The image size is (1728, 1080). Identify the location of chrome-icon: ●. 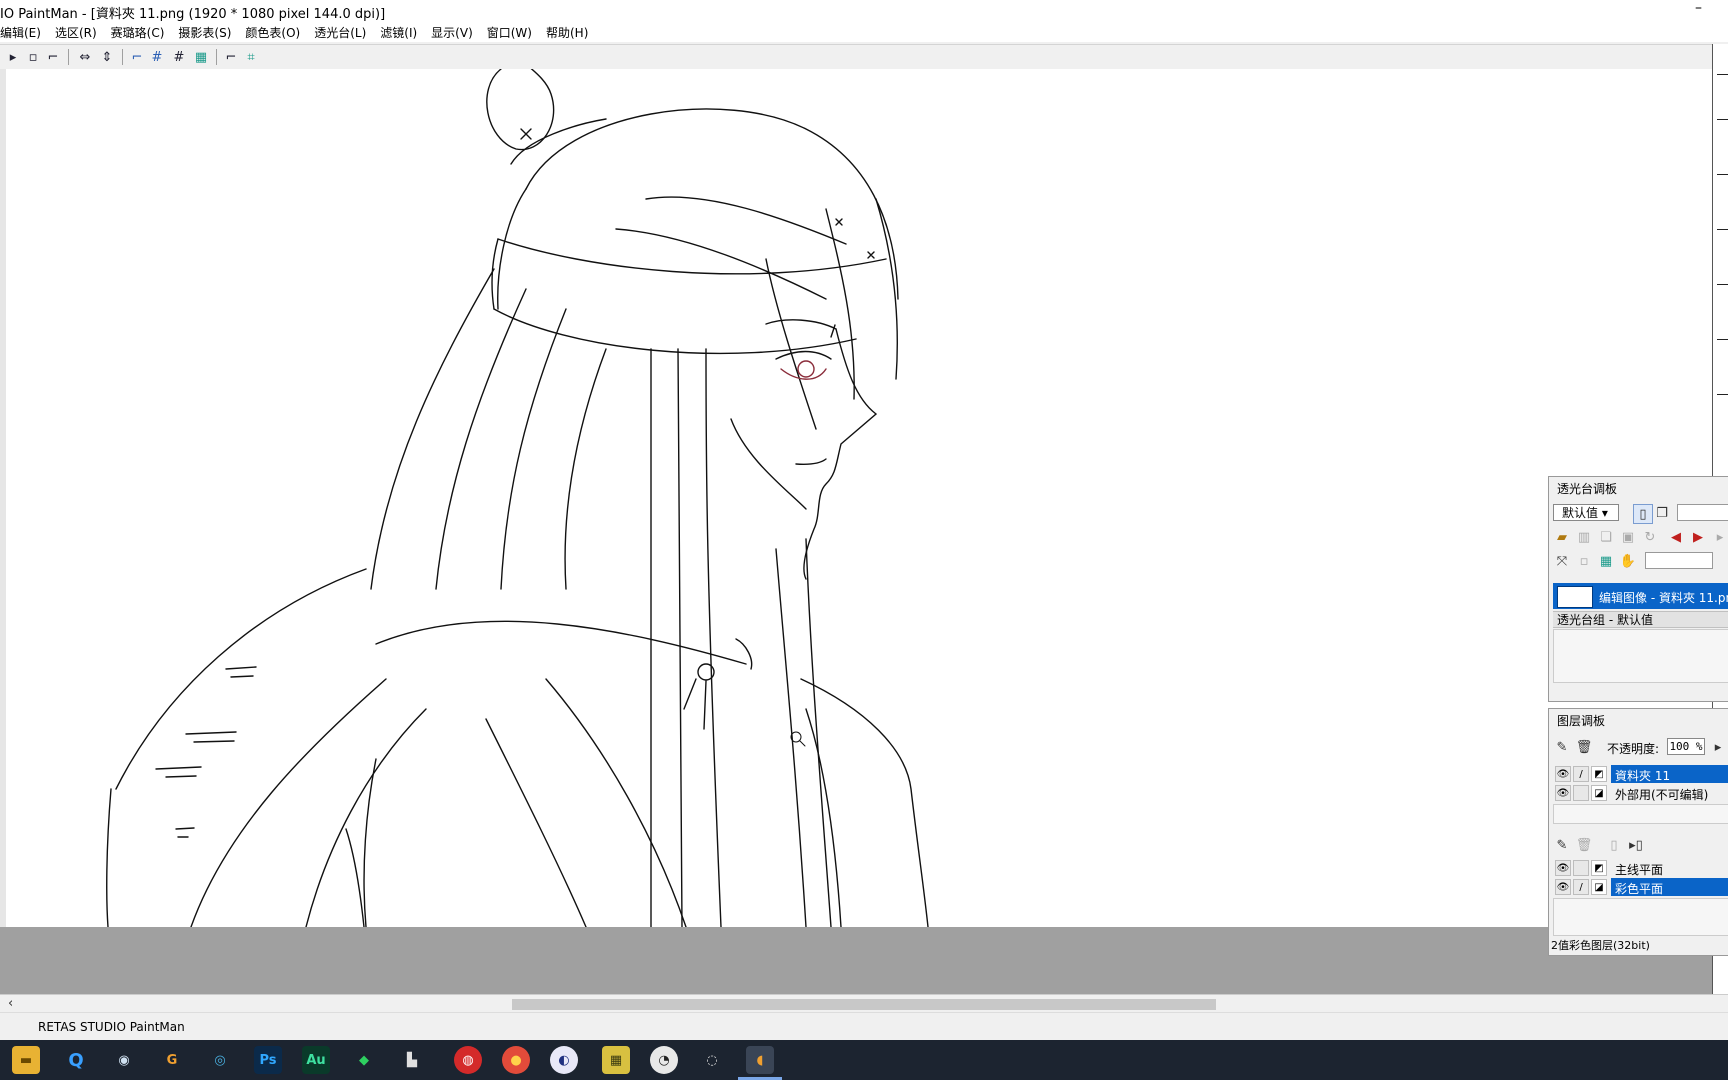
(516, 1060).